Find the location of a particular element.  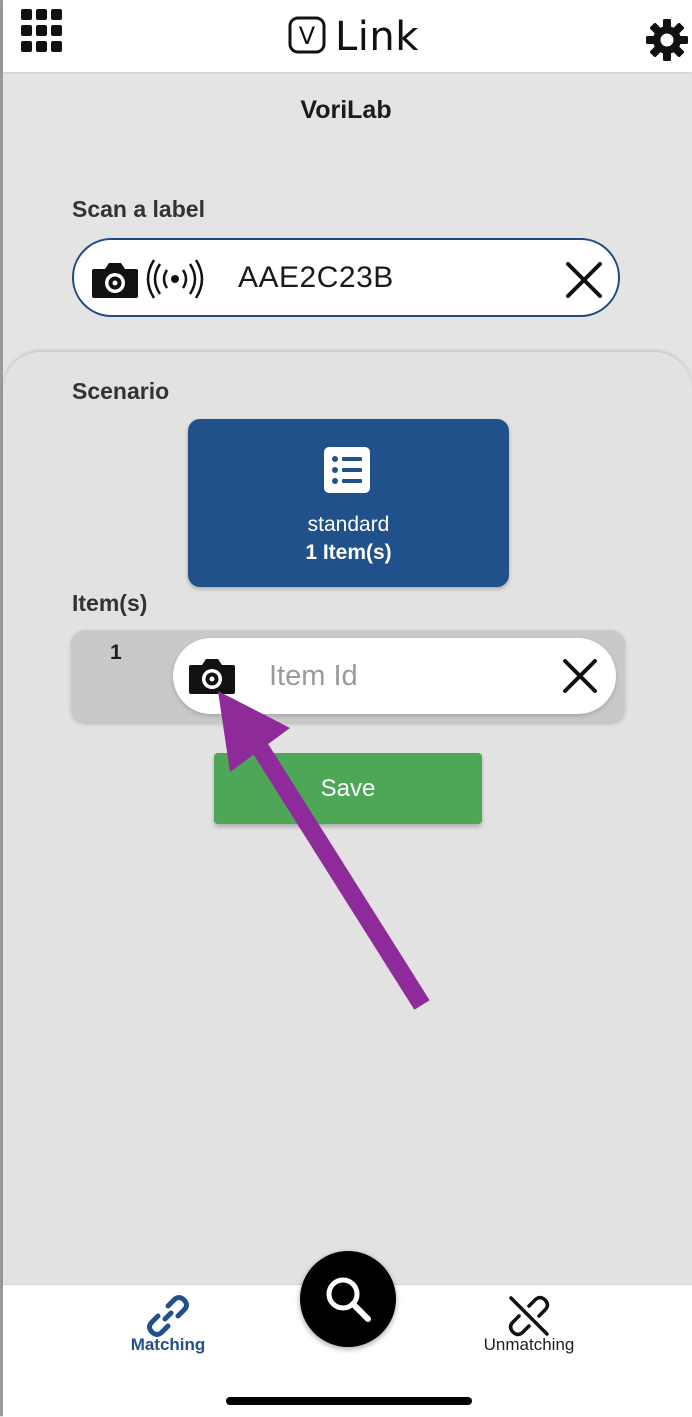

gear-icon is located at coordinates (667, 40).